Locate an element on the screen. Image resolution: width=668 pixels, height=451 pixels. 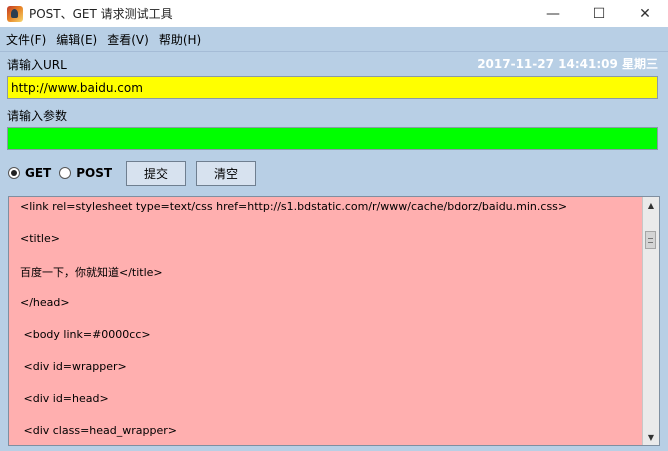
scroll-thumb is located at coordinates (650, 240).